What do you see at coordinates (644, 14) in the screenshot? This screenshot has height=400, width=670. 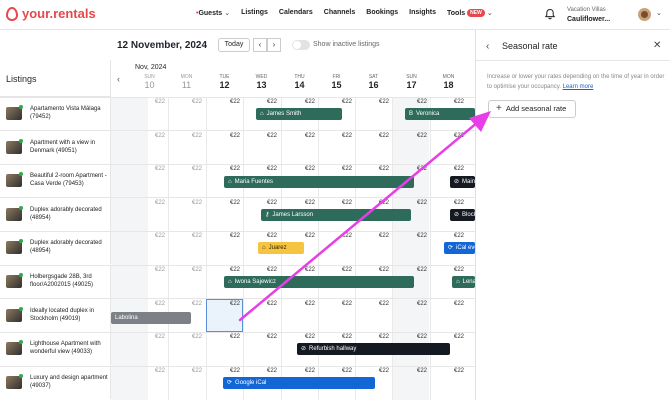 I see `avatar` at bounding box center [644, 14].